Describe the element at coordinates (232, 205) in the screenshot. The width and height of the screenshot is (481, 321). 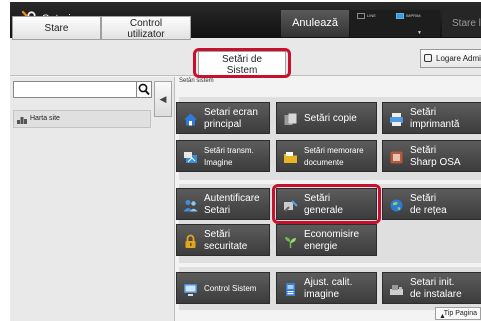
I see `menu-tile-label: Autentificare Setari` at that location.